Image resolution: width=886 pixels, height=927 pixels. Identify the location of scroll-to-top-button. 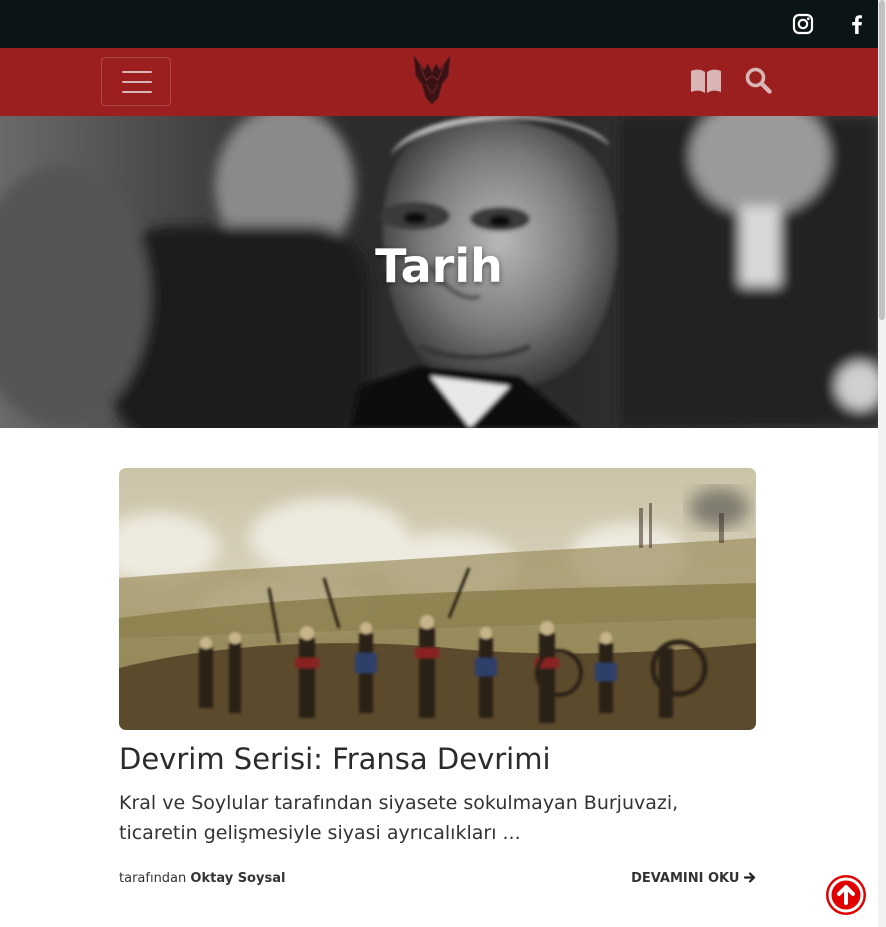
(846, 895).